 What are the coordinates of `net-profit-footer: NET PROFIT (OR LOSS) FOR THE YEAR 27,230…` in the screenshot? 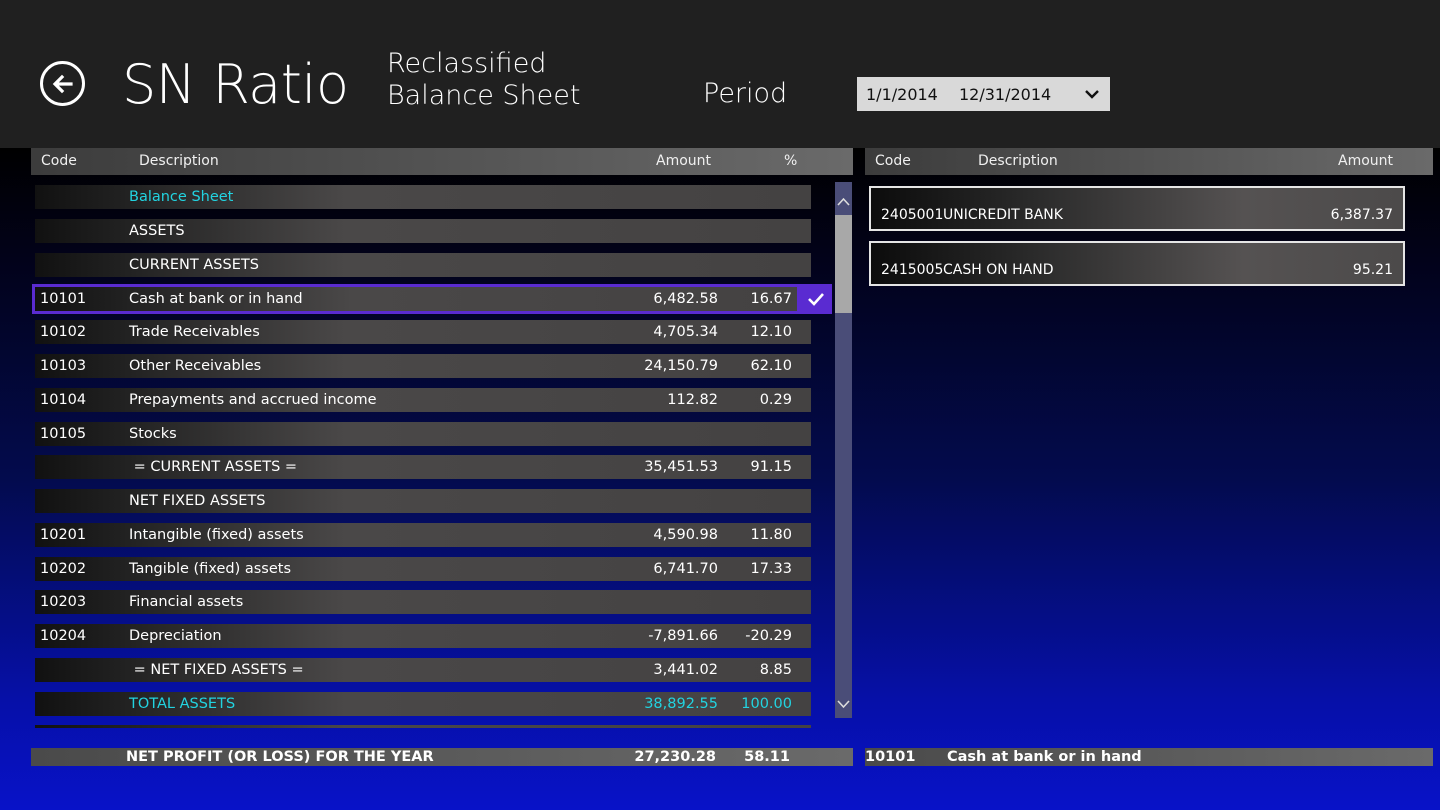 It's located at (442, 757).